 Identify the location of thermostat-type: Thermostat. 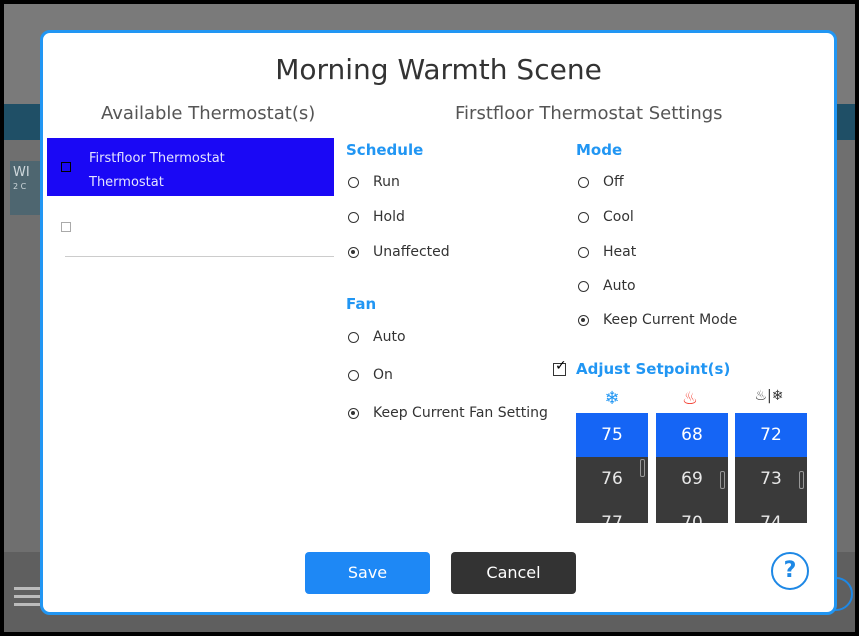
(126, 182).